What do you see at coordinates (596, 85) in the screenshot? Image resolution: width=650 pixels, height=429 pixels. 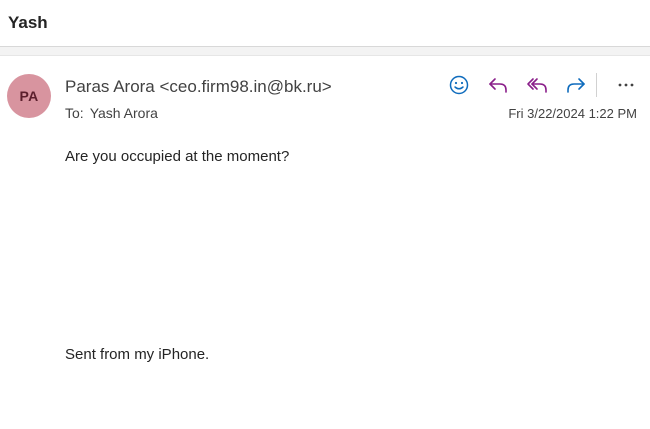 I see `actions-divider` at bounding box center [596, 85].